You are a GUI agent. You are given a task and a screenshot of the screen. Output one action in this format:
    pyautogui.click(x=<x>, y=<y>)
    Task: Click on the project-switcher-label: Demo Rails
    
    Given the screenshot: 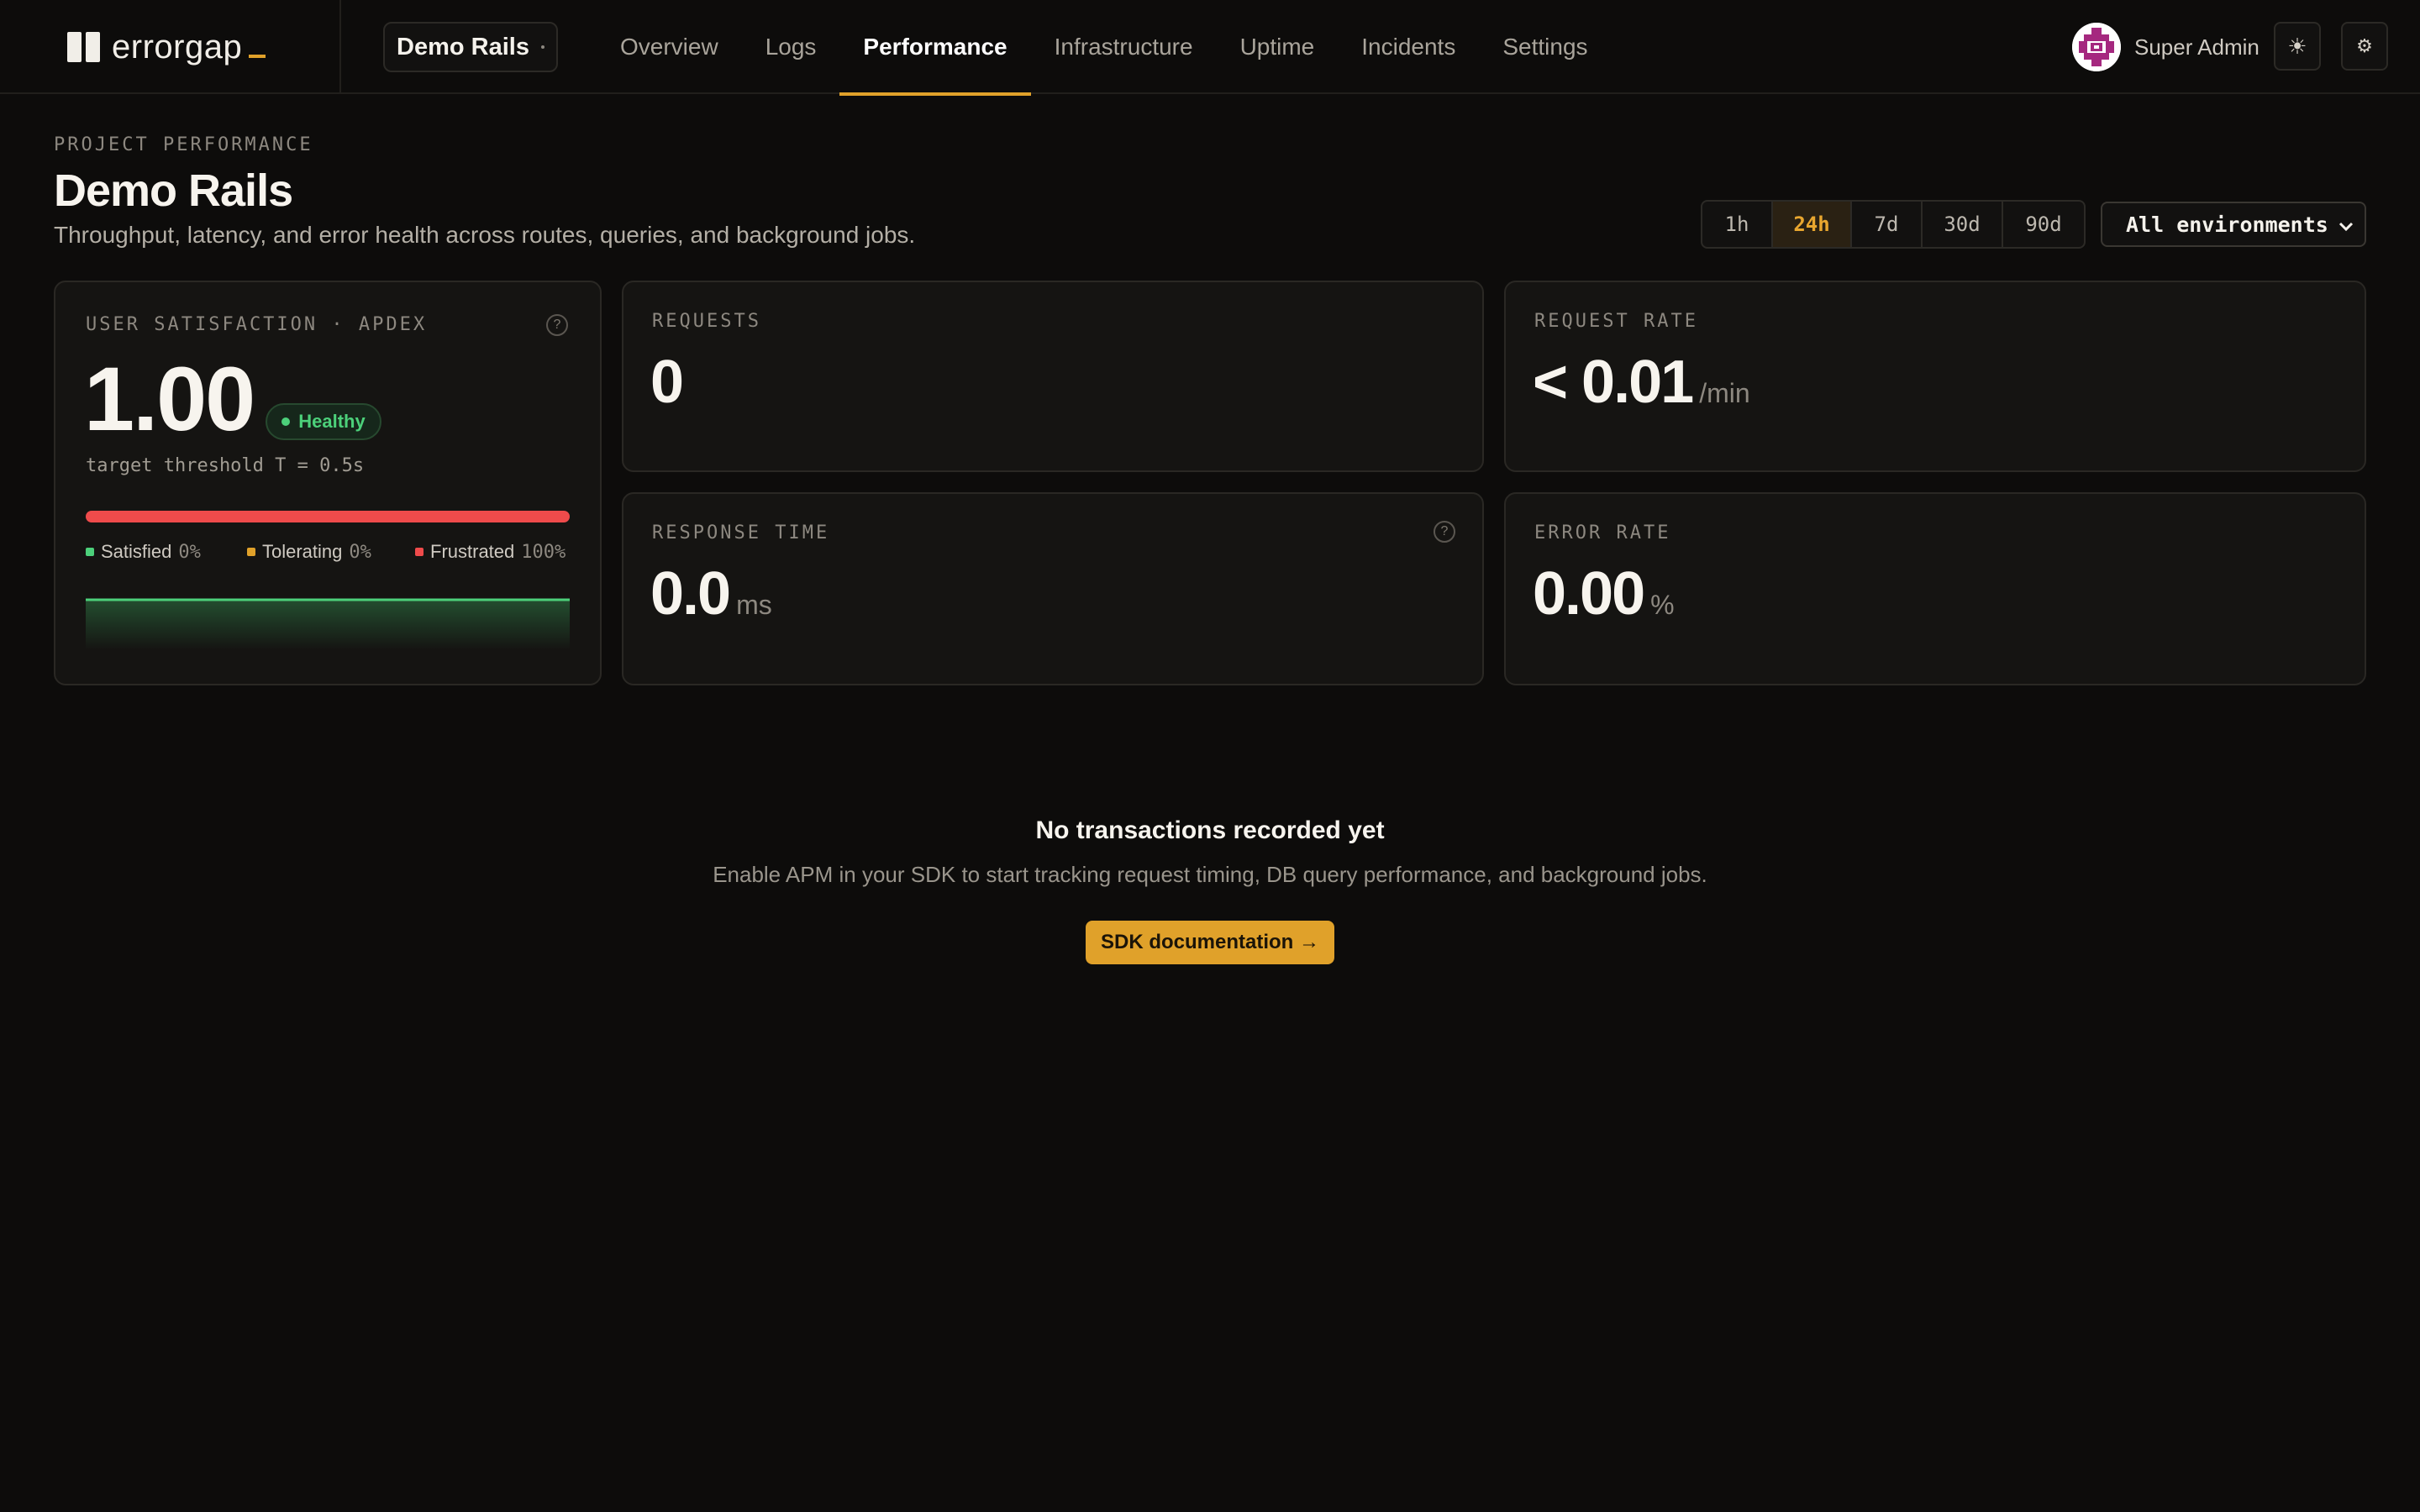 What is the action you would take?
    pyautogui.click(x=463, y=46)
    